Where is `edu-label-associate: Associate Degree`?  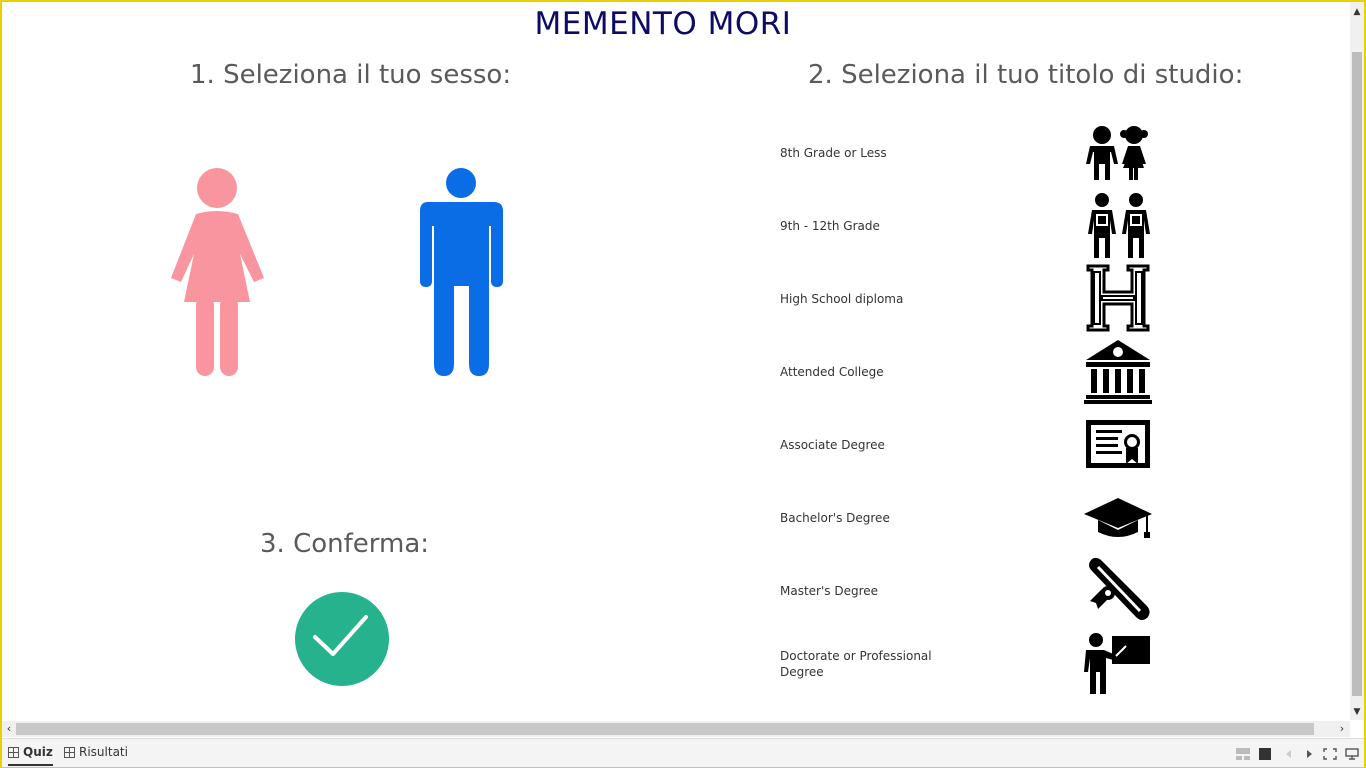
edu-label-associate: Associate Degree is located at coordinates (880, 445).